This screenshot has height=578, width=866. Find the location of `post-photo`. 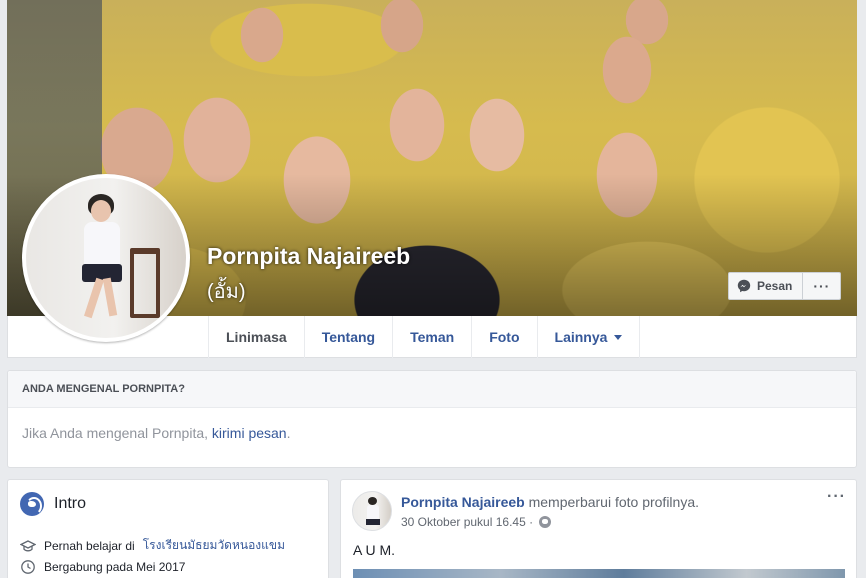

post-photo is located at coordinates (599, 573).